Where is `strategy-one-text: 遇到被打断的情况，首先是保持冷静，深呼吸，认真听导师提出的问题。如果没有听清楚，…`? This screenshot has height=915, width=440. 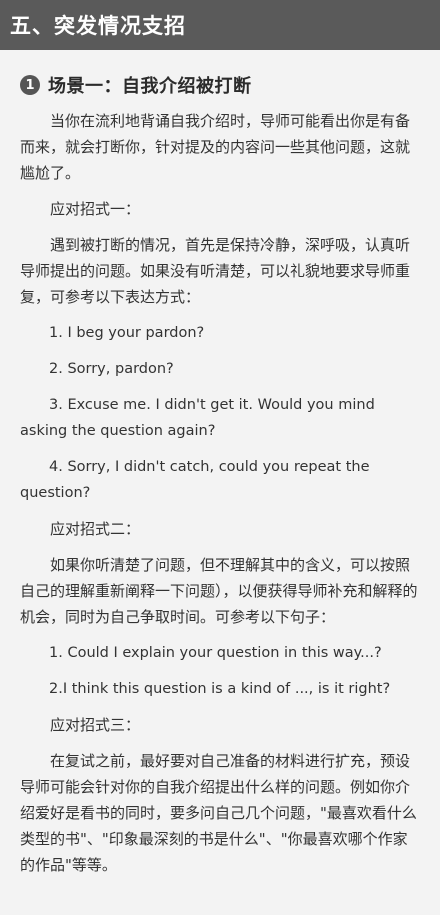
strategy-one-text: 遇到被打断的情况，首先是保持冷静，深呼吸，认真听导师提出的问题。如果没有听清楚，… is located at coordinates (215, 271).